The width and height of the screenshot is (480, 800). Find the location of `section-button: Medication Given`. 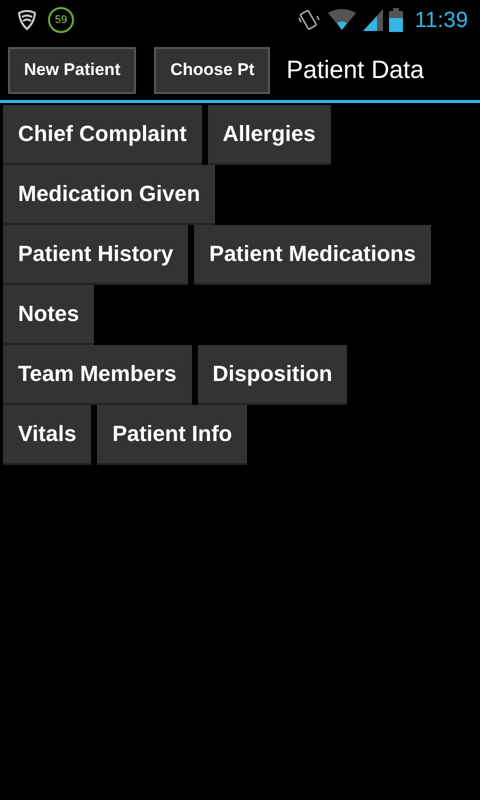

section-button: Medication Given is located at coordinates (109, 195).